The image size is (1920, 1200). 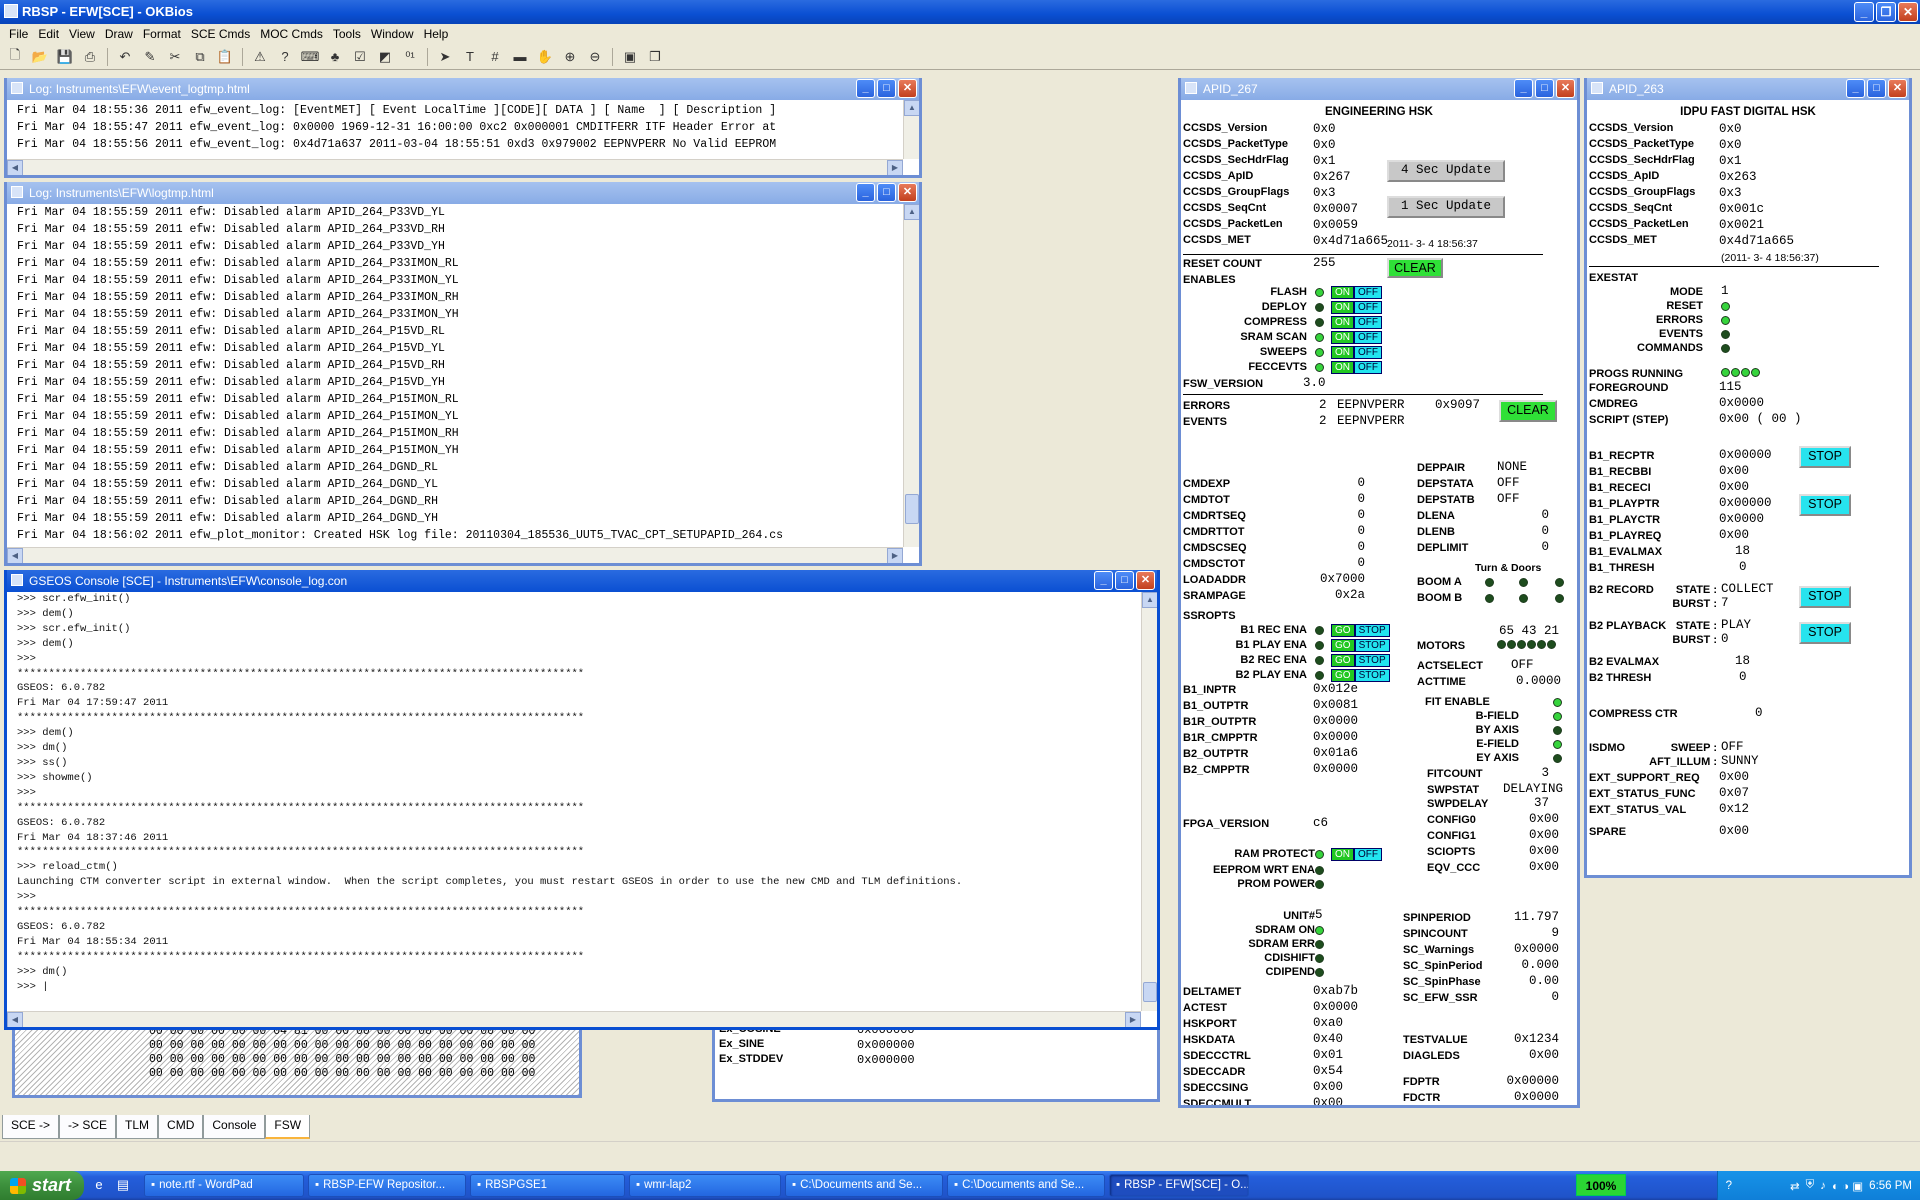 I want to click on b1-play-stop-button: STOP, so click(x=1825, y=505).